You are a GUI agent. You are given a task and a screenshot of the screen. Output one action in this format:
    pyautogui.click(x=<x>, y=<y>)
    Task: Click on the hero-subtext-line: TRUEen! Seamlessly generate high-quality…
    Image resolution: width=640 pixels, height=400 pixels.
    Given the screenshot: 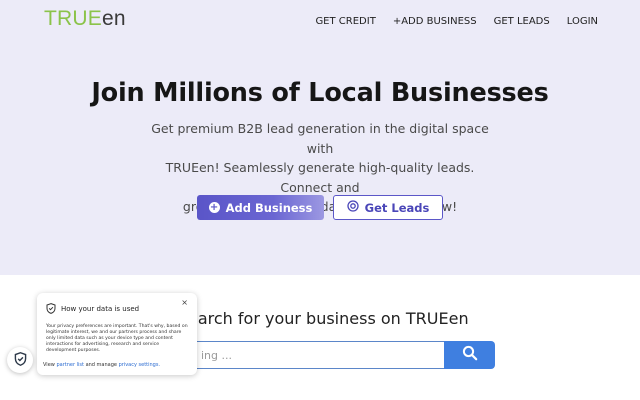 What is the action you would take?
    pyautogui.click(x=320, y=177)
    